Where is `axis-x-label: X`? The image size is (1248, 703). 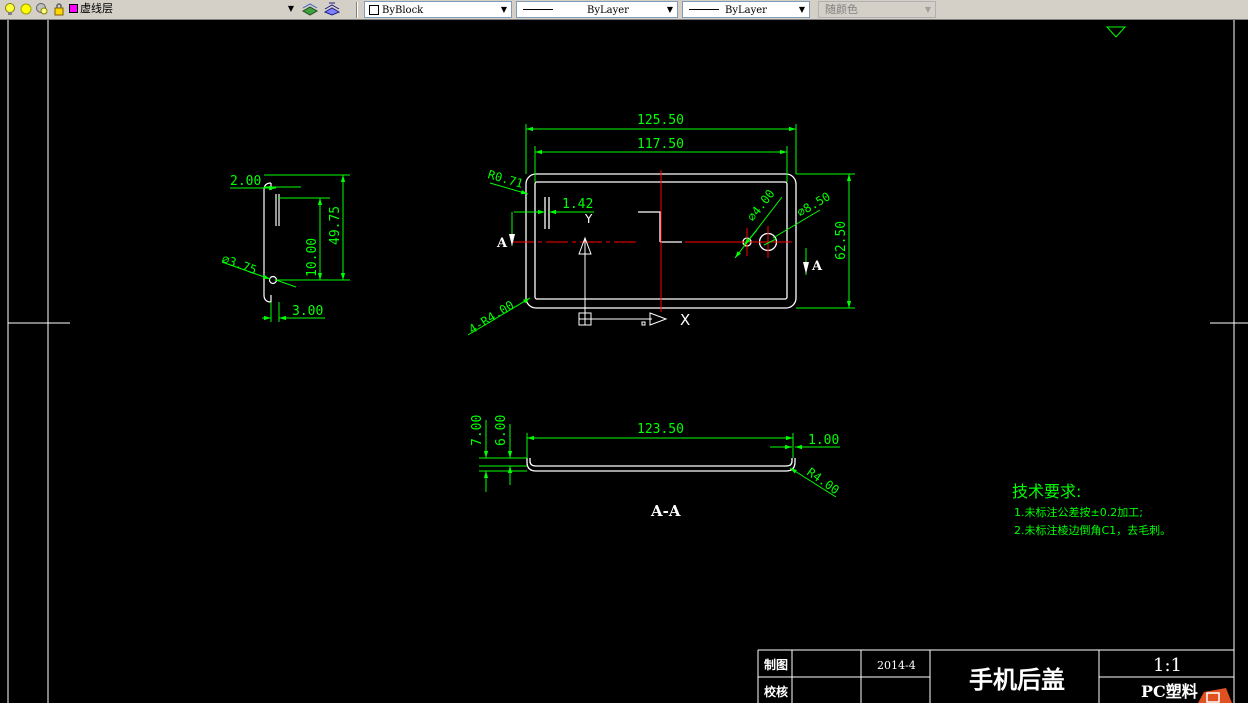
axis-x-label: X is located at coordinates (685, 320).